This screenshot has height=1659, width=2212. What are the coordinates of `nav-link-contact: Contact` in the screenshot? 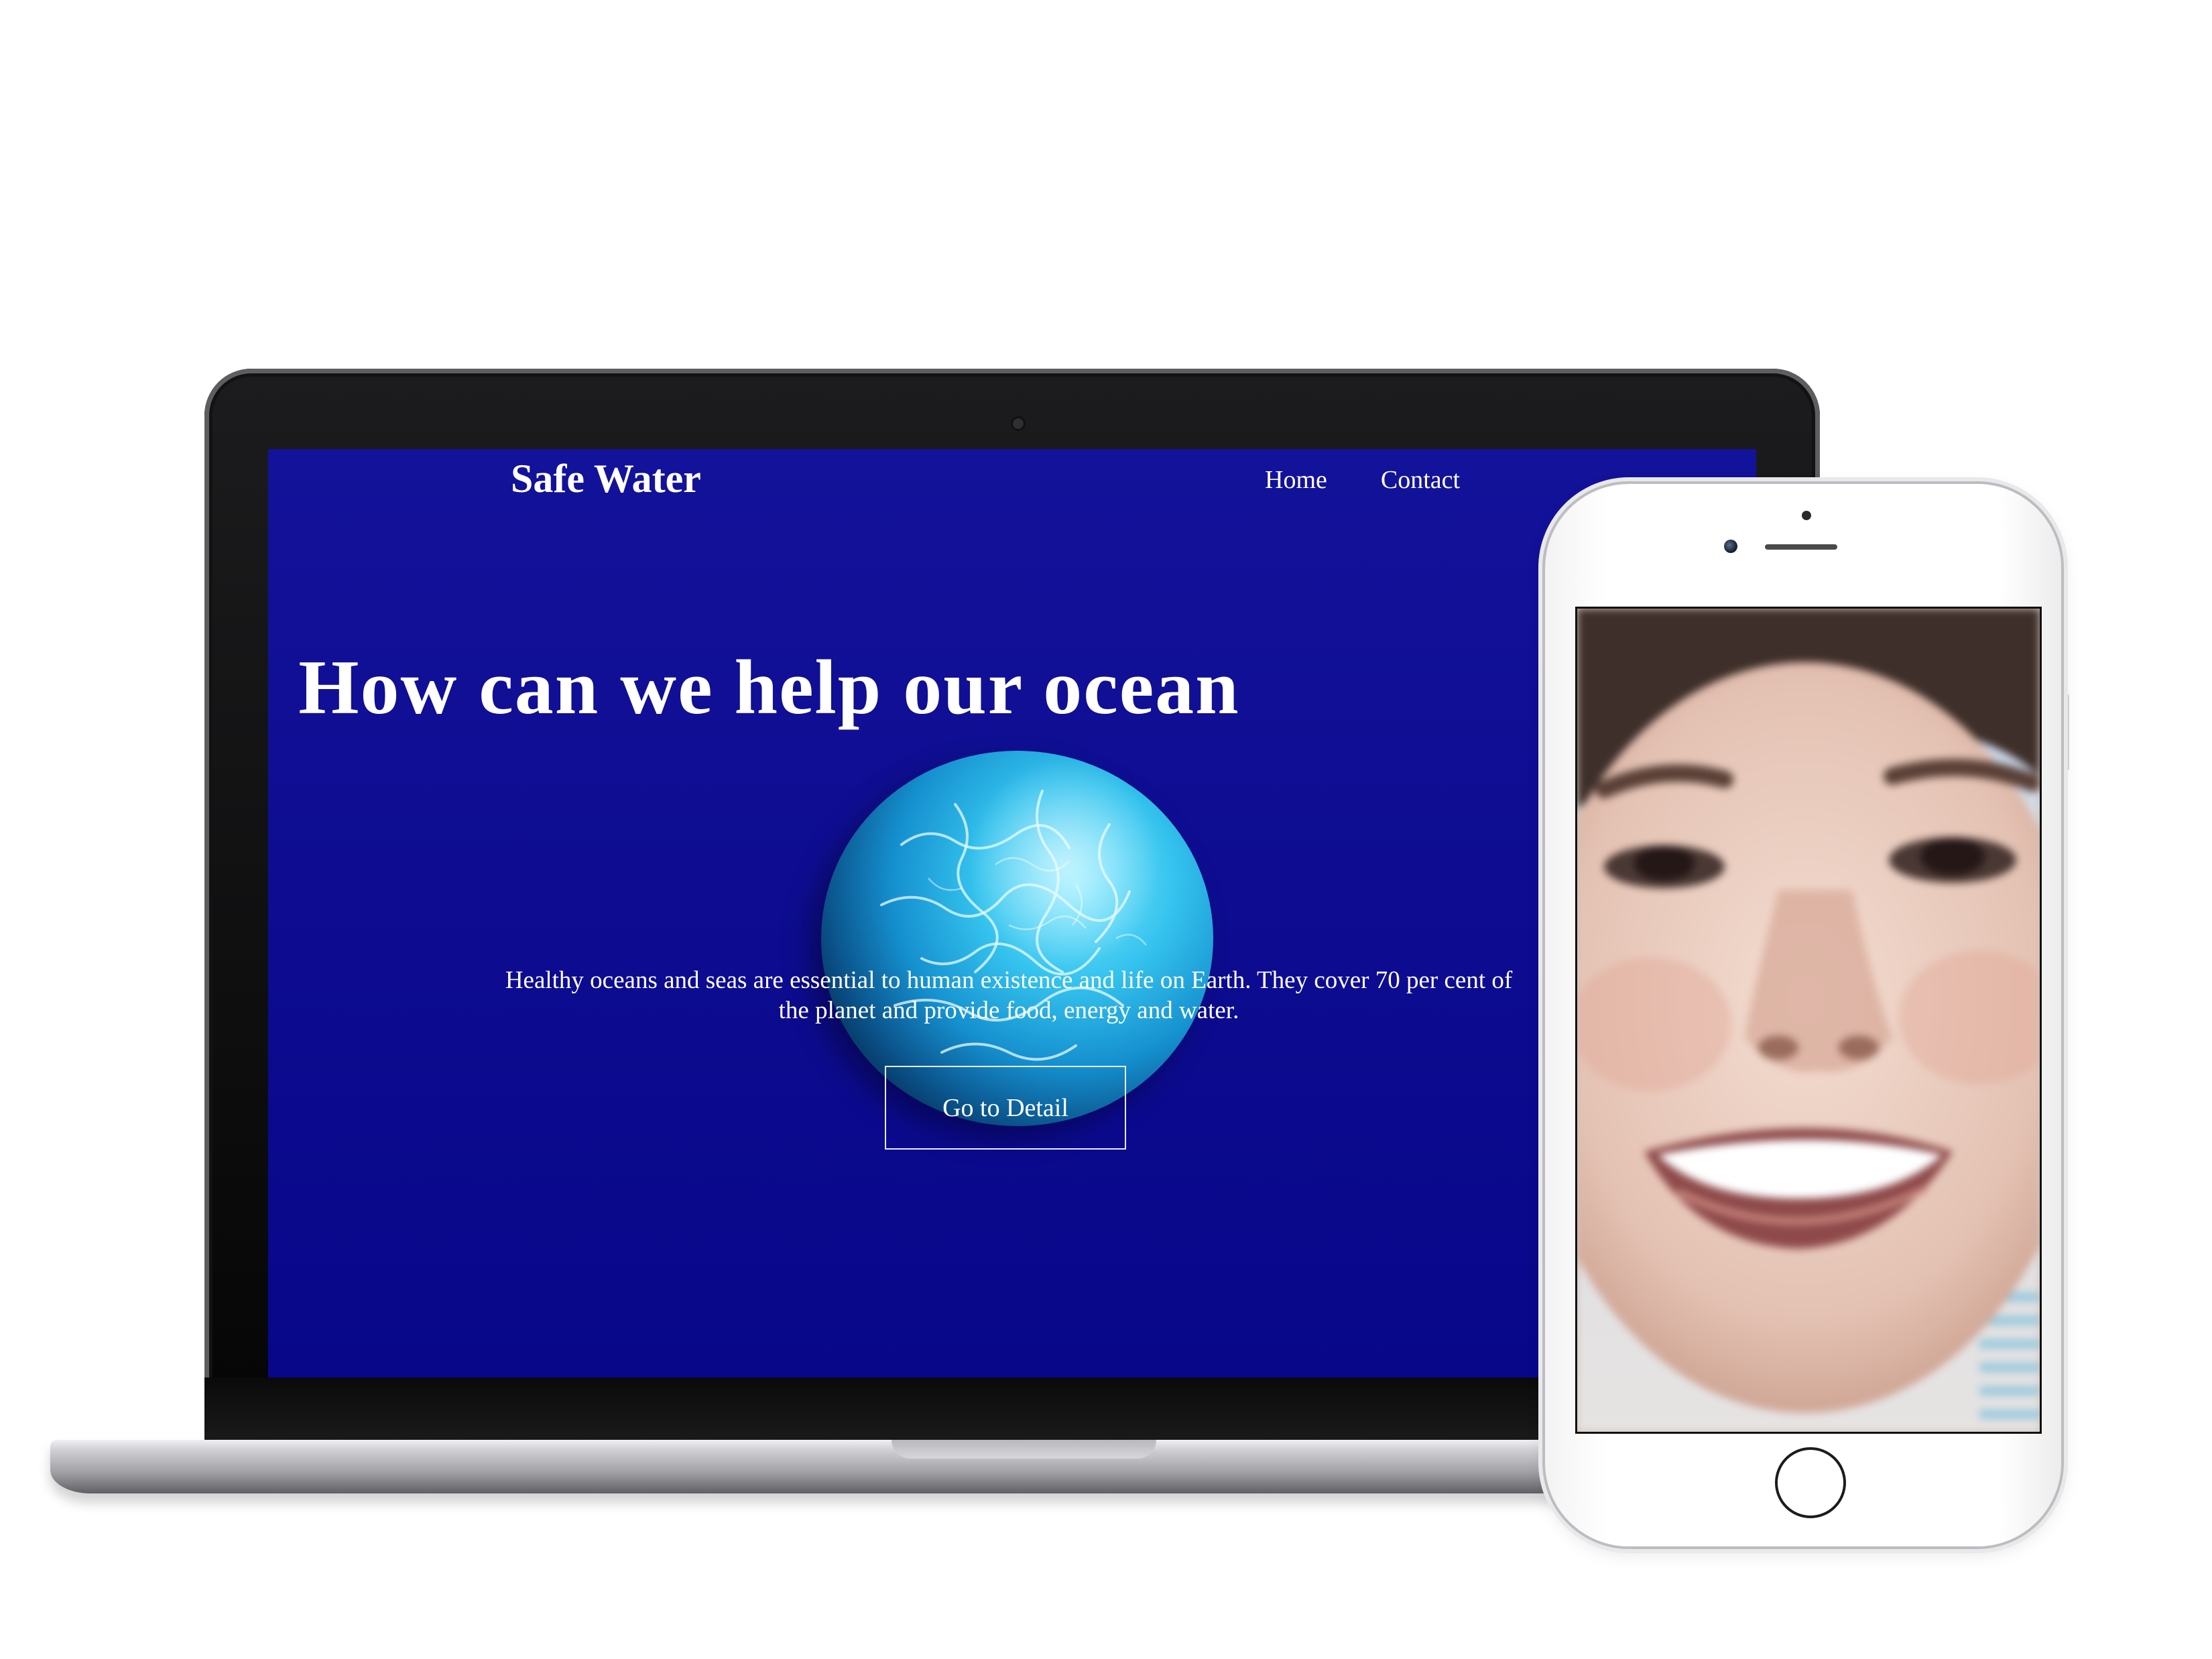 It's located at (1420, 480).